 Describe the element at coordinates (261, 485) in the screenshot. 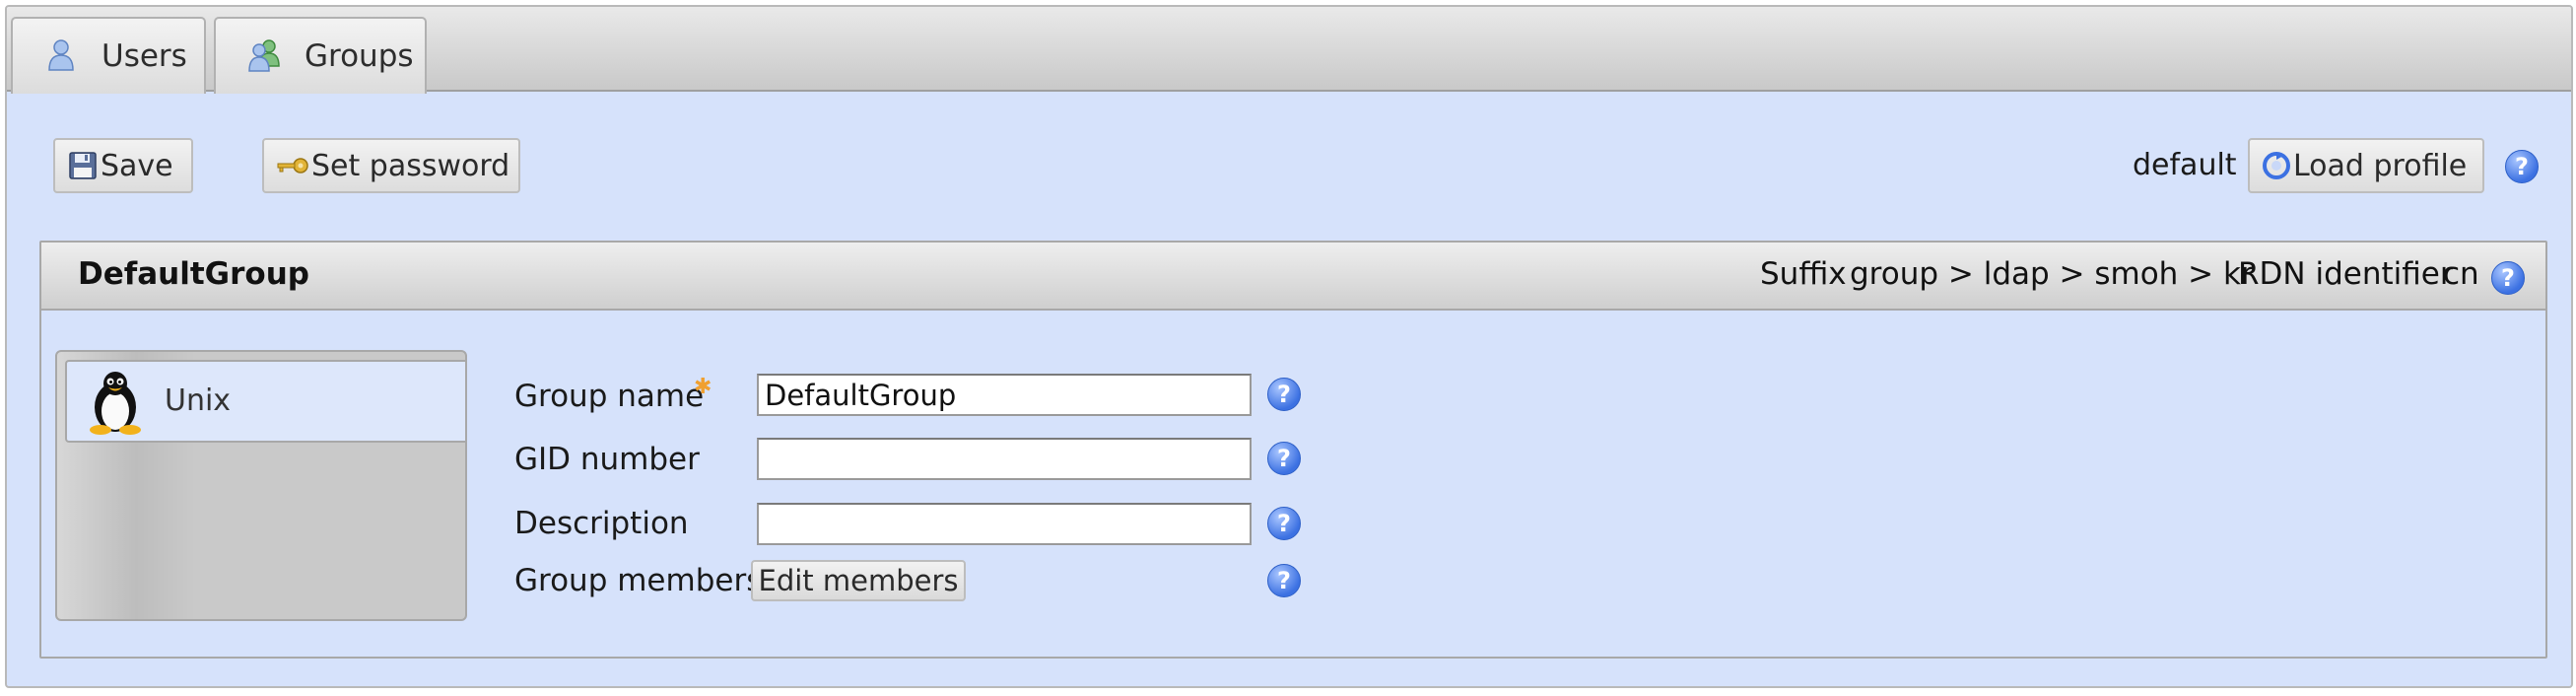

I see `module-list: Unix` at that location.